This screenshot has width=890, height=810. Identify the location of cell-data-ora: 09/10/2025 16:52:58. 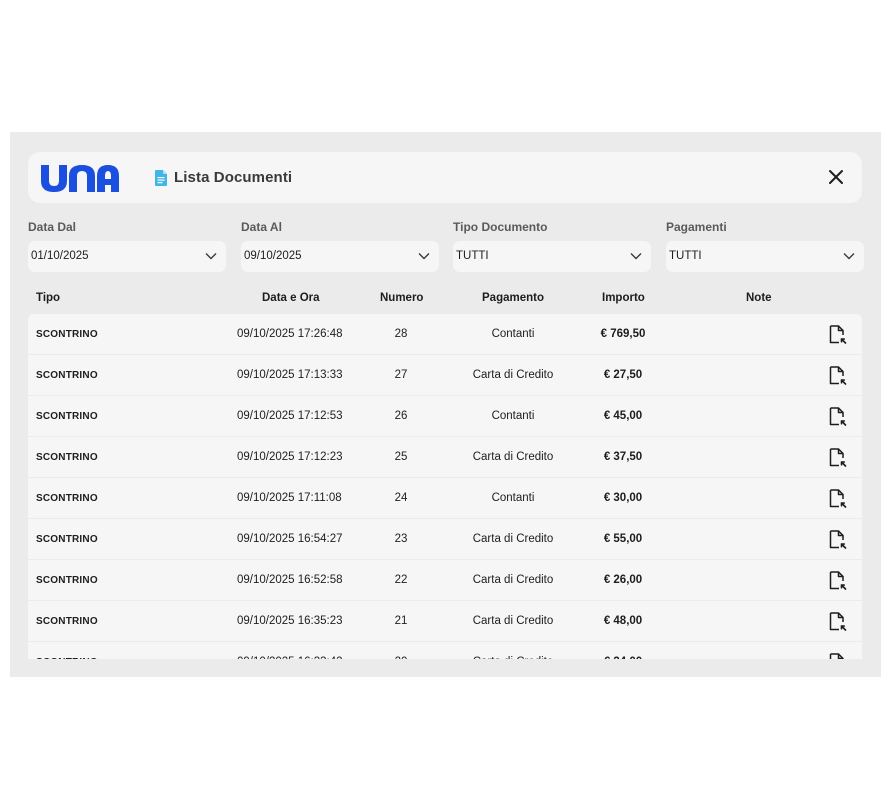
(290, 580).